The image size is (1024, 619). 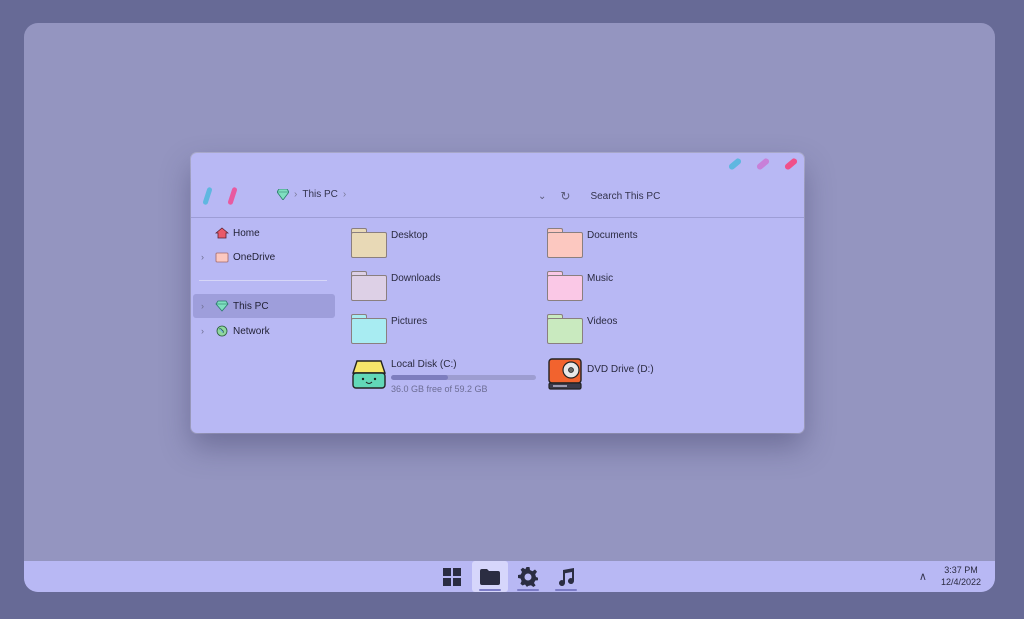 I want to click on sidebar-item-label: Home, so click(x=246, y=233).